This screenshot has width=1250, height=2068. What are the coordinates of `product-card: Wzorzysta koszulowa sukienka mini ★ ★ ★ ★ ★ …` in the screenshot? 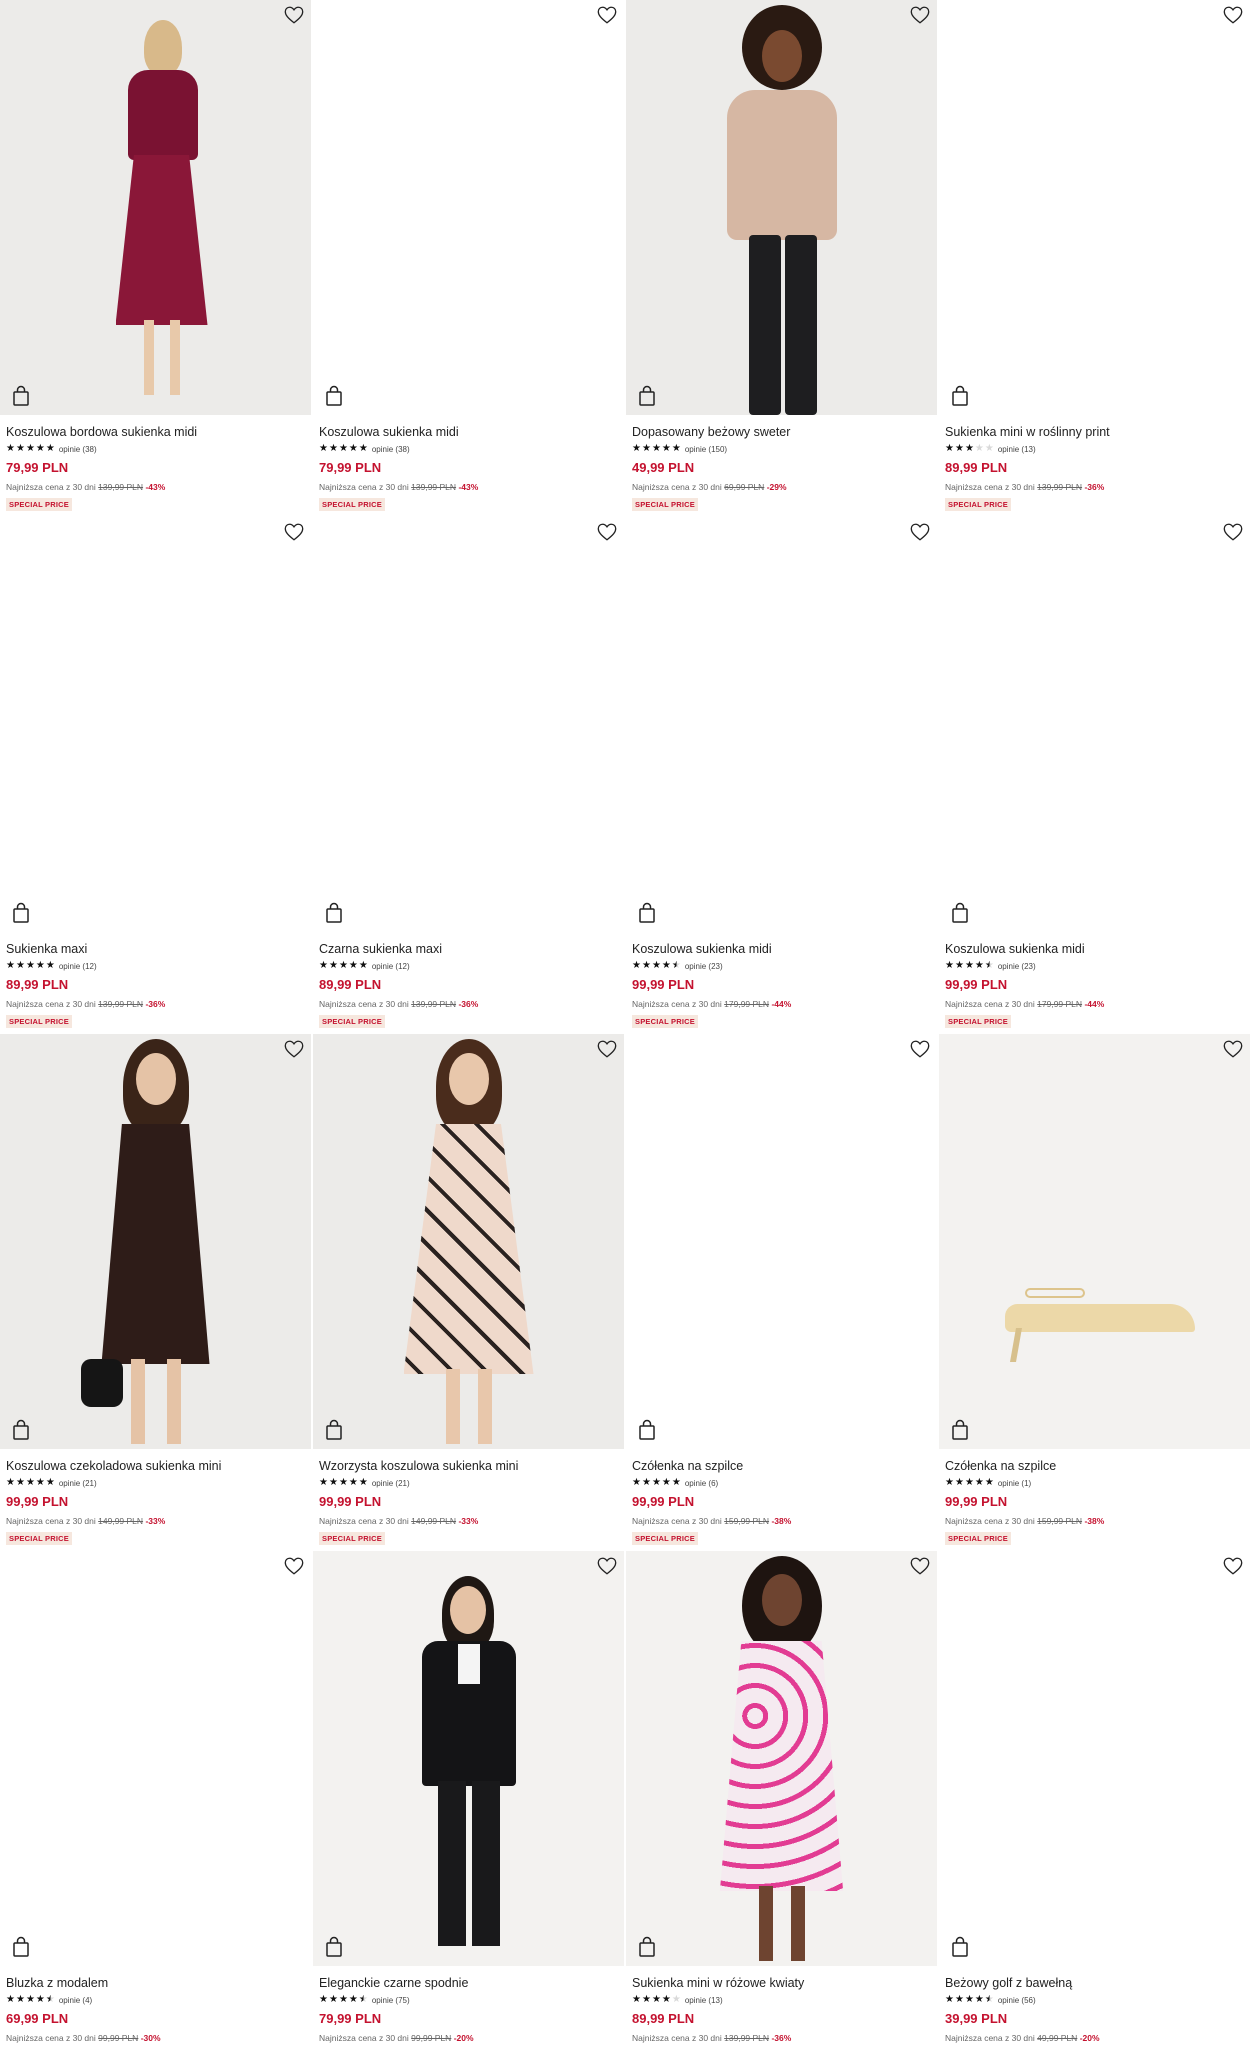 It's located at (469, 1292).